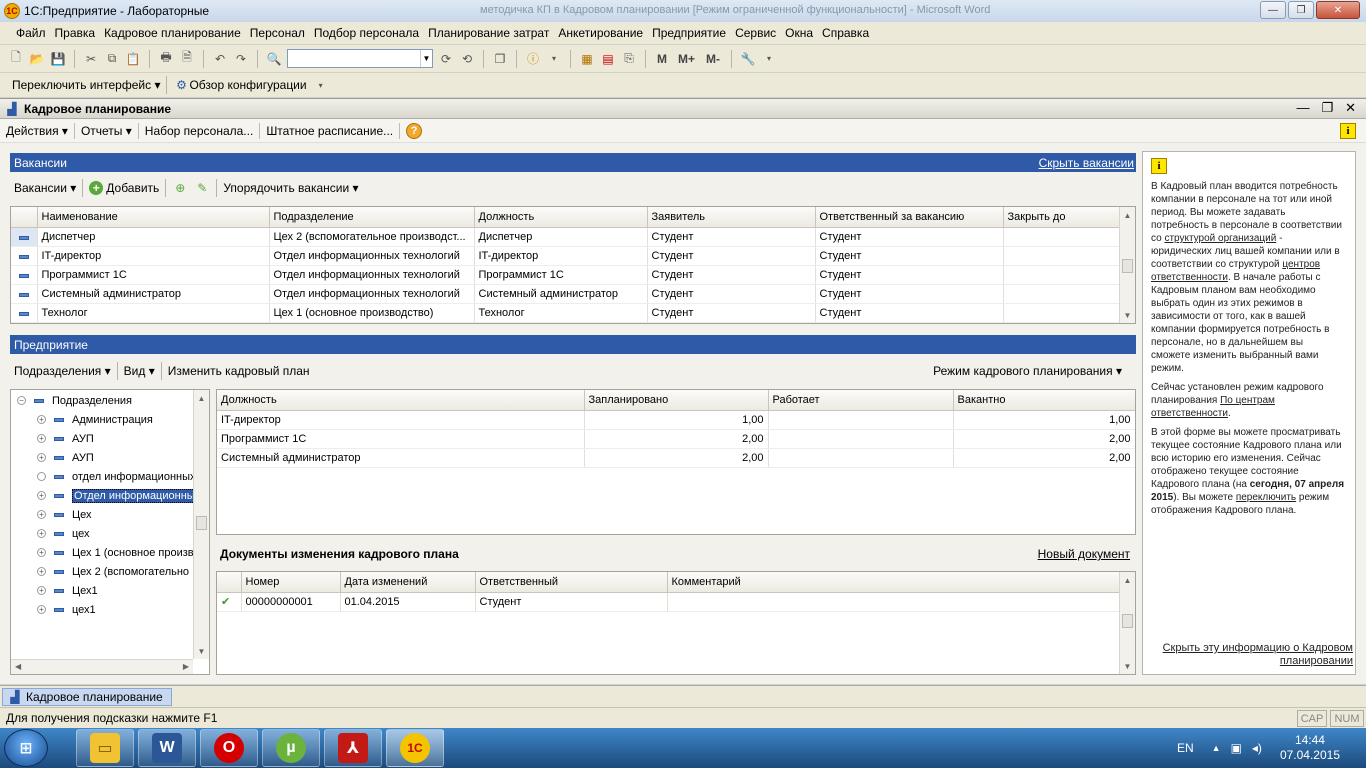  What do you see at coordinates (1257, 748) in the screenshot?
I see `volume-icon: ◂)` at bounding box center [1257, 748].